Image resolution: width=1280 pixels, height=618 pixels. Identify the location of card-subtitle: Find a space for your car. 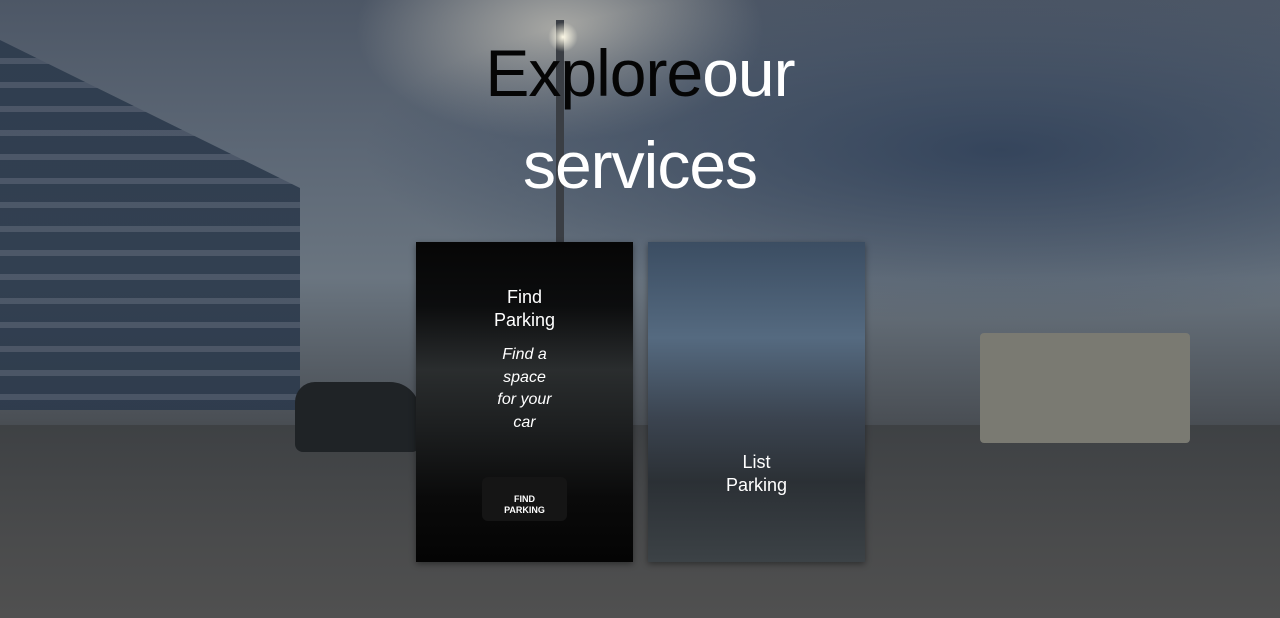
(524, 388).